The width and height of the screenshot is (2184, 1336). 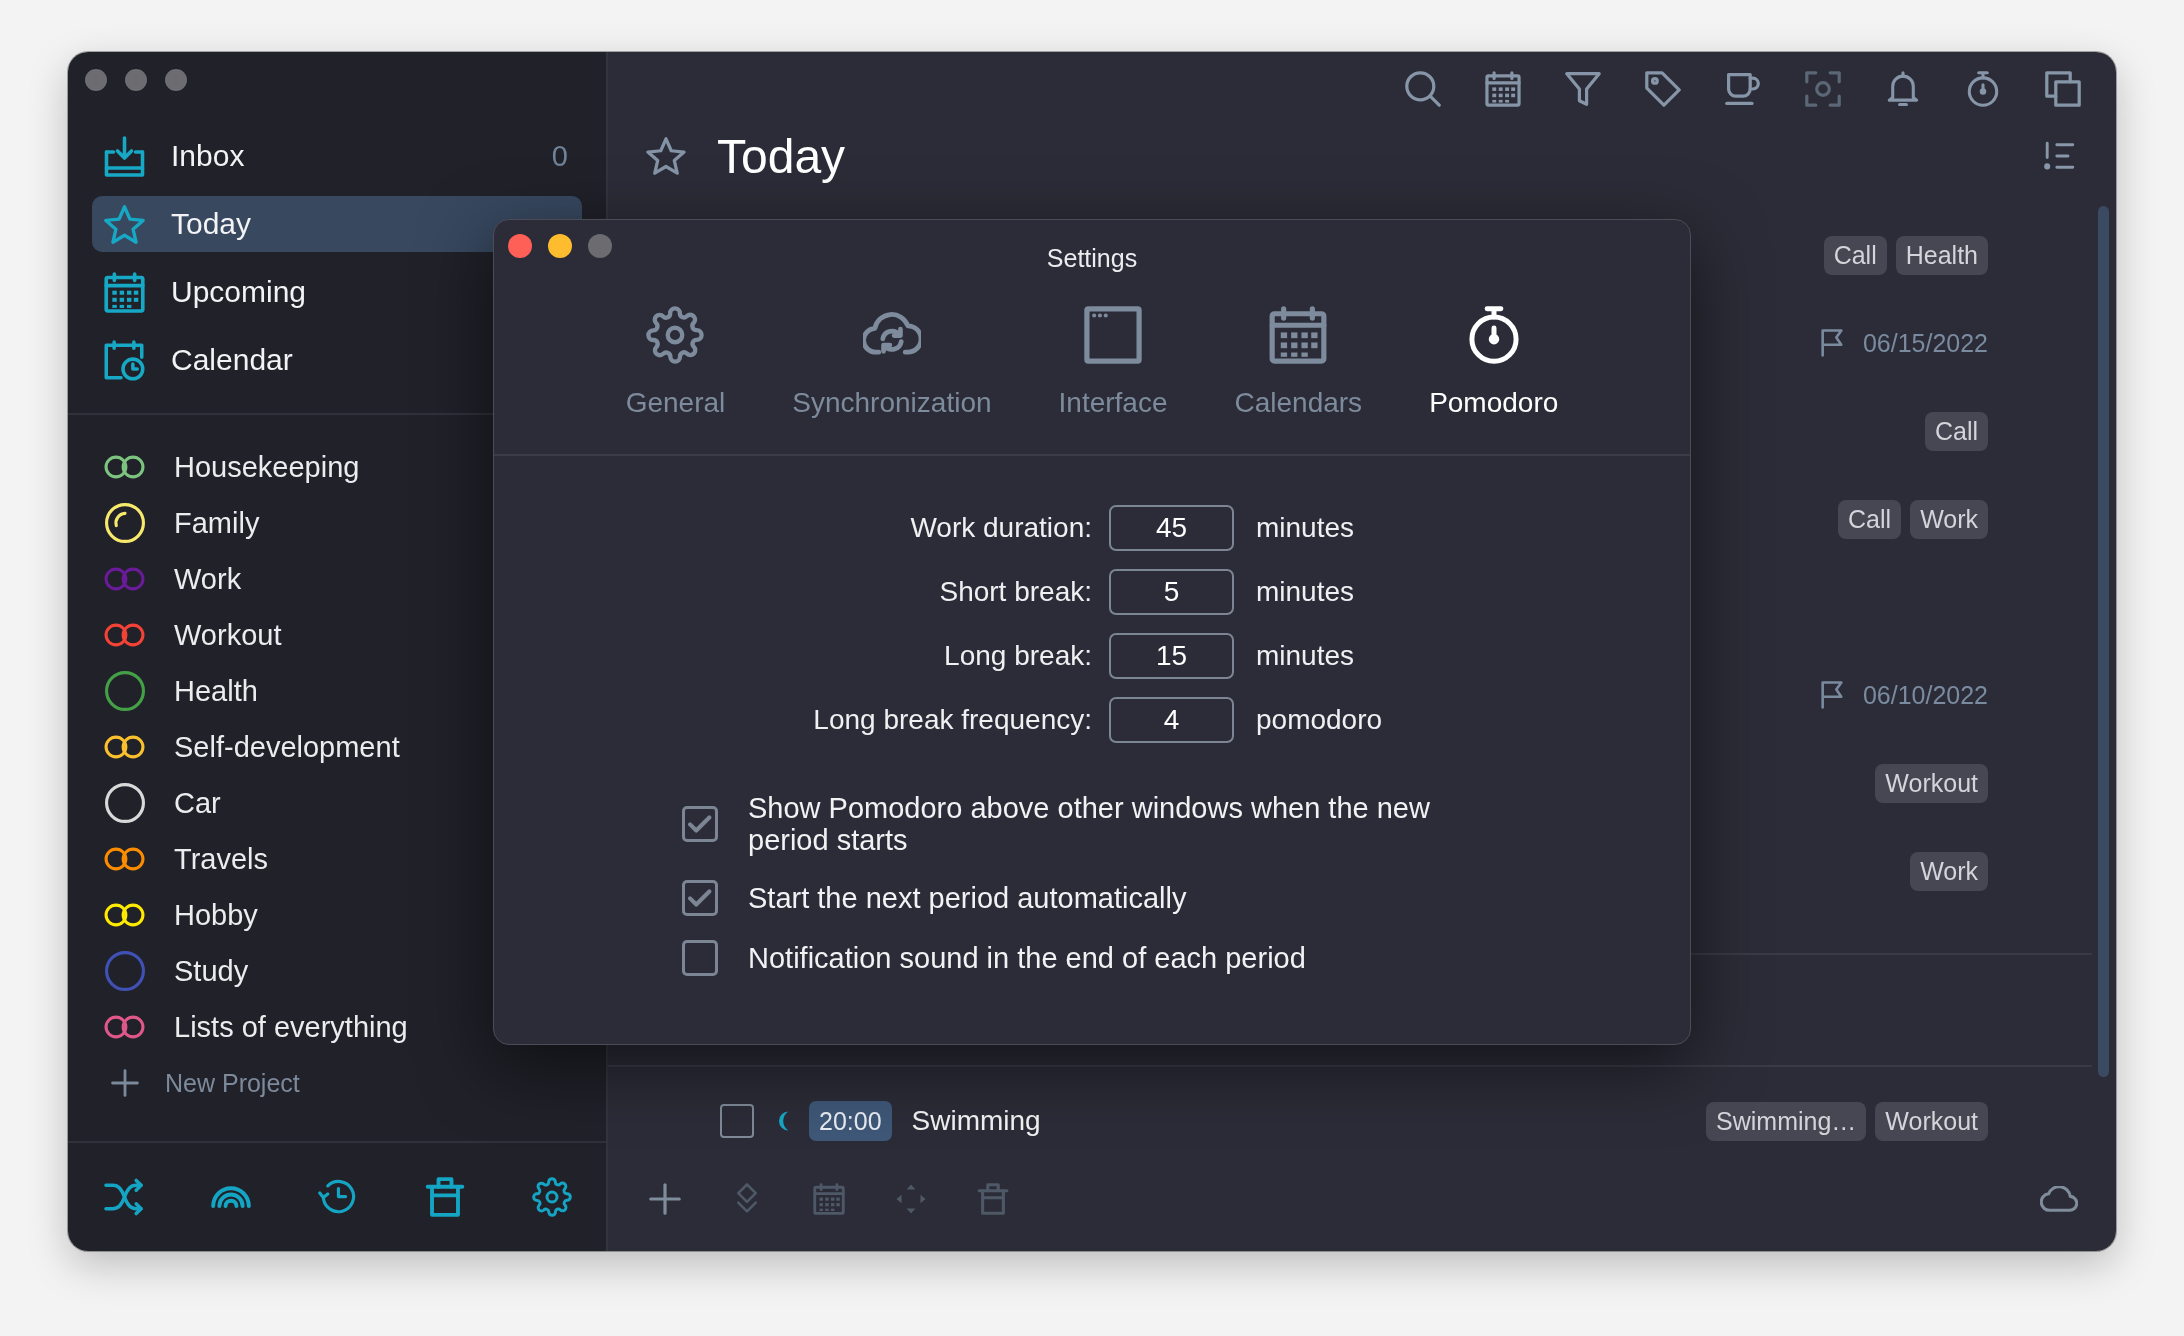 I want to click on settings-tab: Pomodoro, so click(x=1494, y=363).